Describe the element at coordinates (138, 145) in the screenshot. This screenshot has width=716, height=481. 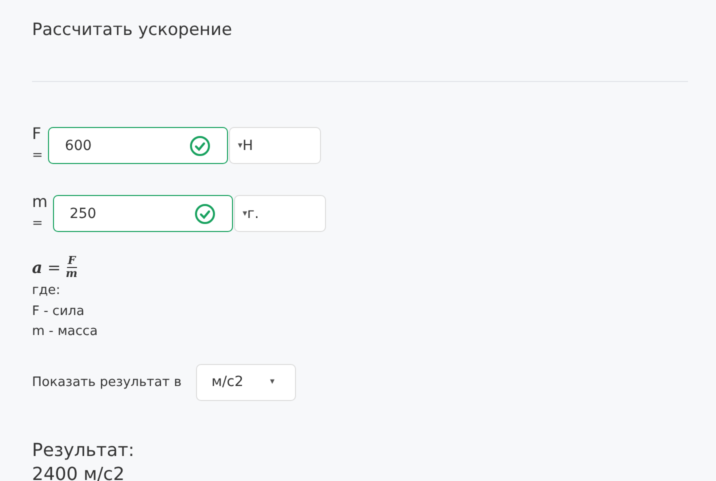
I see `number-input: 600` at that location.